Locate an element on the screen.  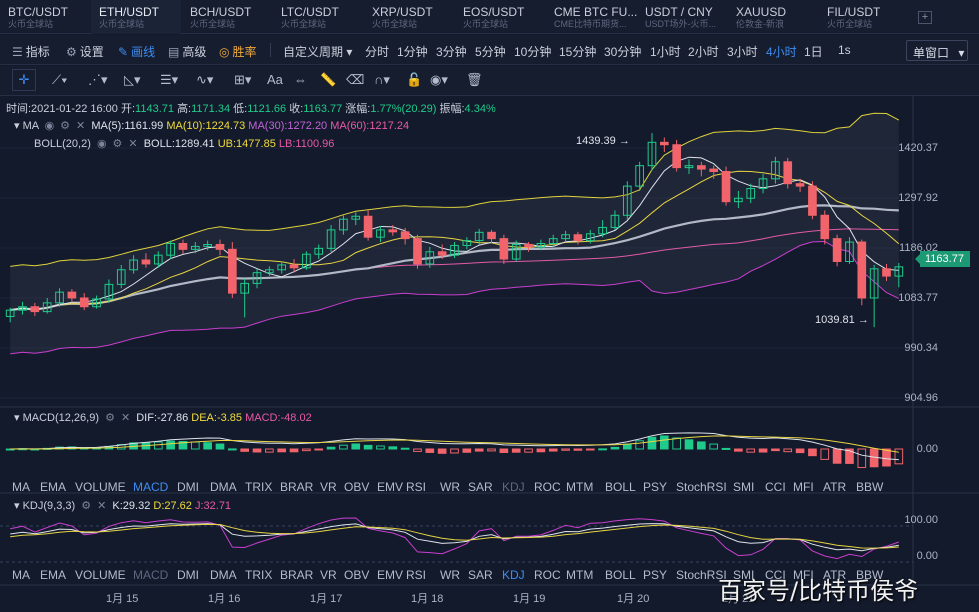
macd-name: MACD(12,26,9) is located at coordinates (61, 418).